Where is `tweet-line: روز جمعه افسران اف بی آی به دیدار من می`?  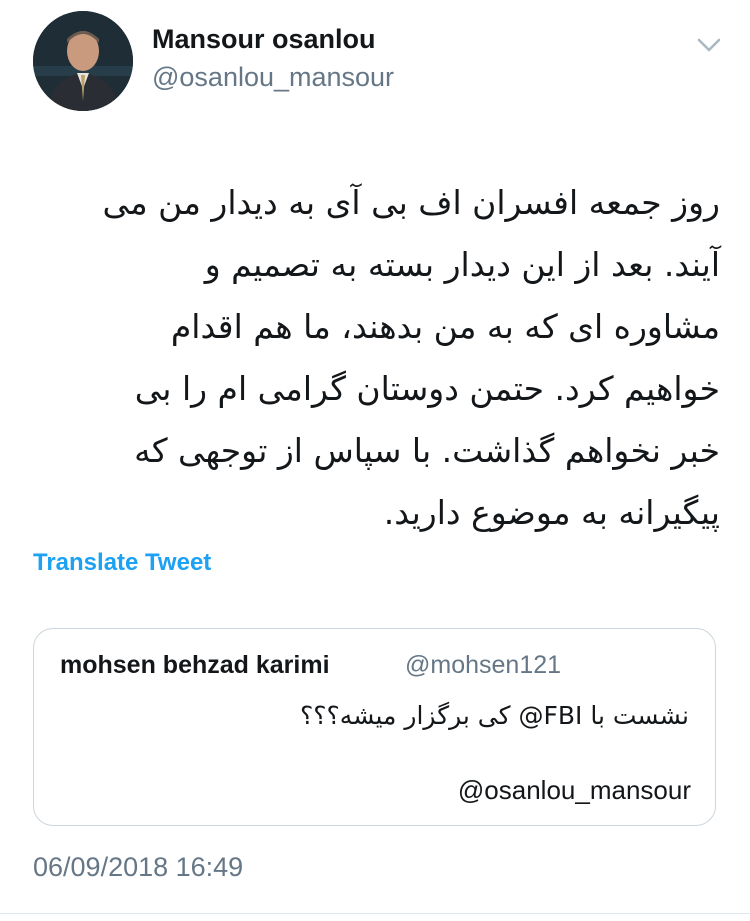 tweet-line: روز جمعه افسران اف بی آی به دیدار من می is located at coordinates (411, 202).